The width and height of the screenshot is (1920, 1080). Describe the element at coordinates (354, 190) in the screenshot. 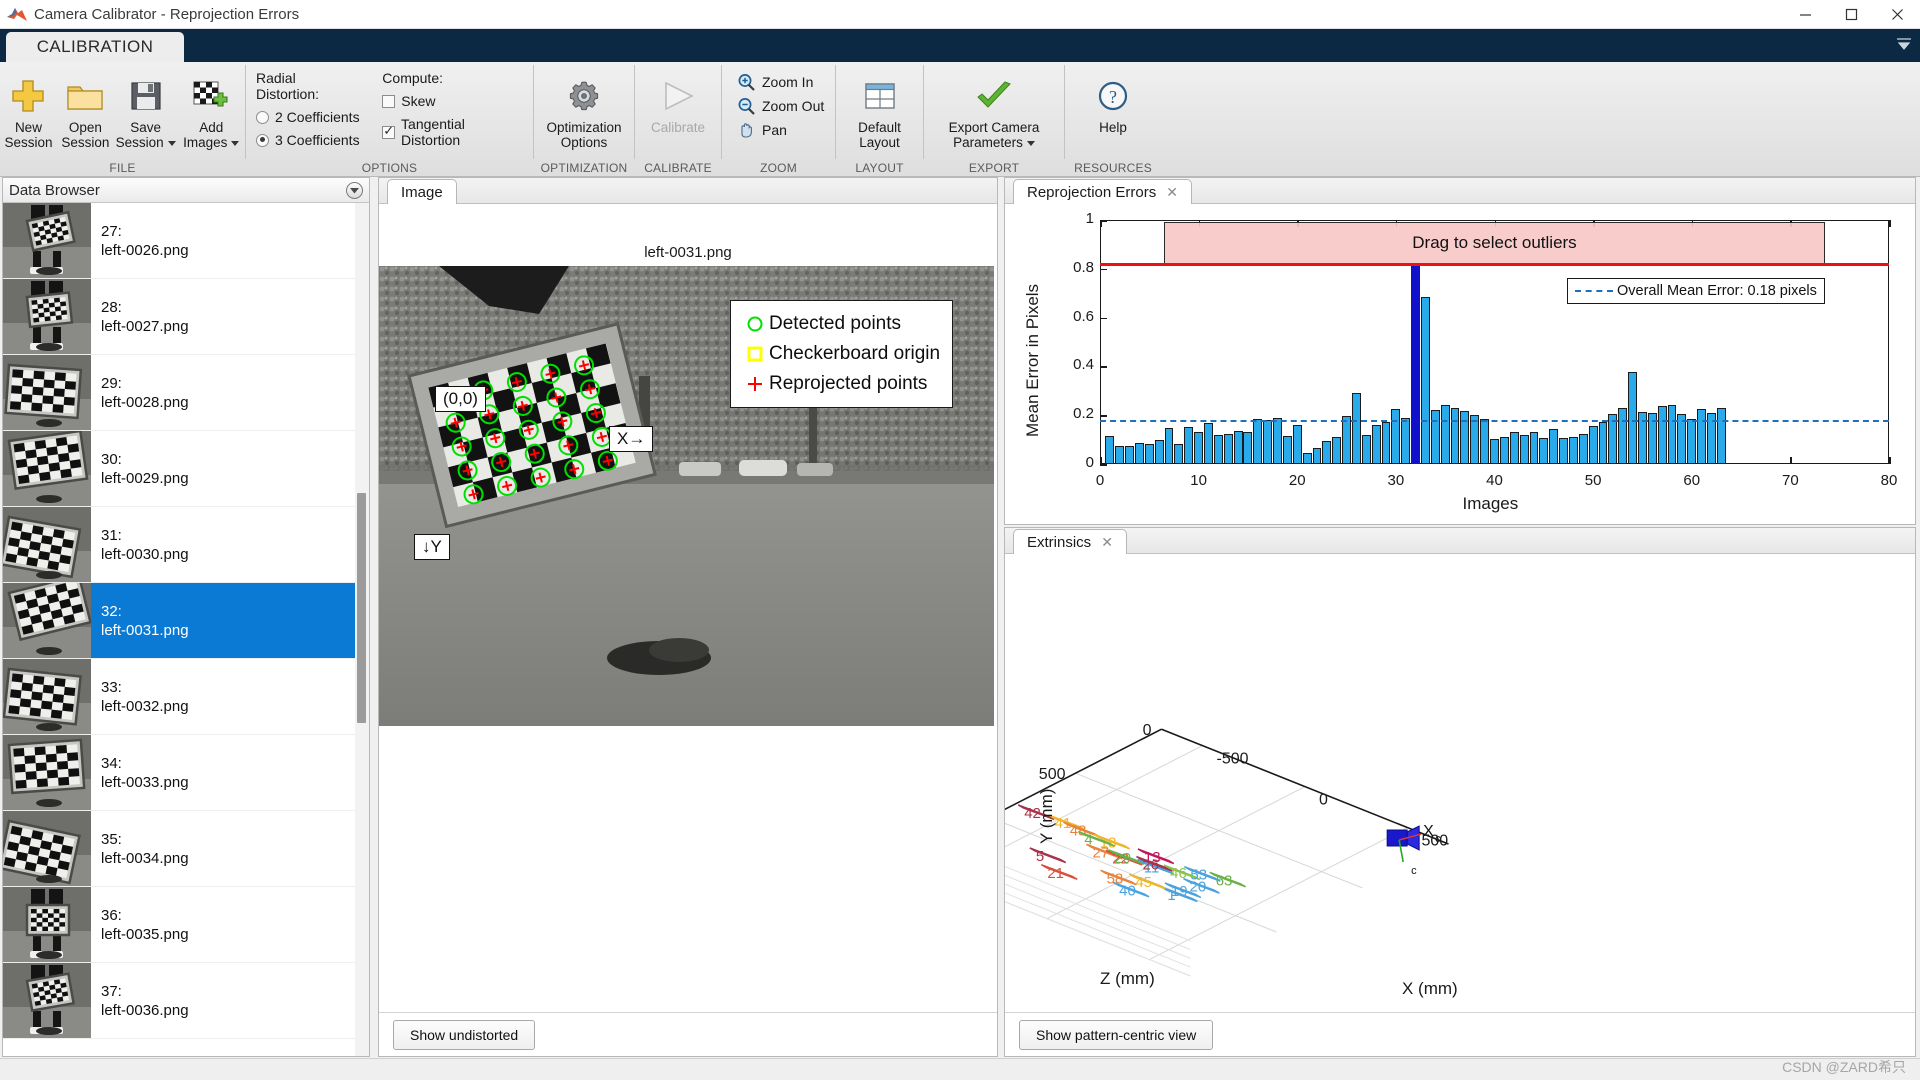

I see `chevron-down-circle-icon` at that location.